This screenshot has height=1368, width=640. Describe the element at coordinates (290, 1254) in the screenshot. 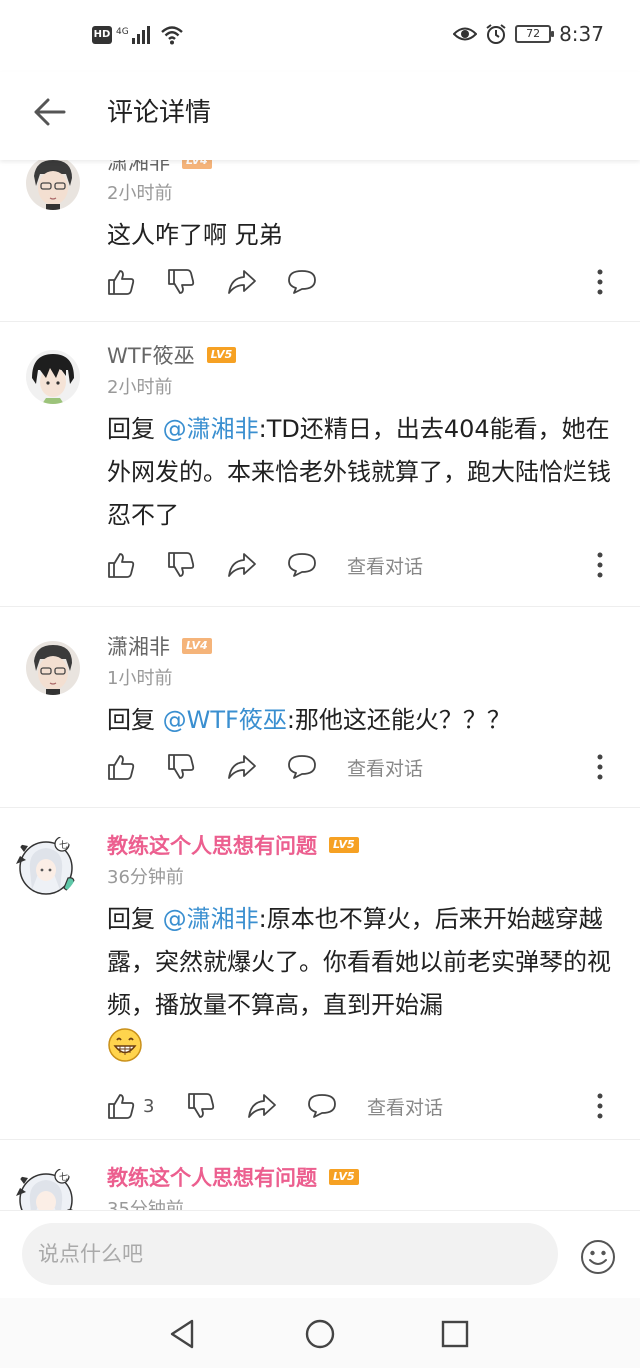

I see `comment-input` at that location.